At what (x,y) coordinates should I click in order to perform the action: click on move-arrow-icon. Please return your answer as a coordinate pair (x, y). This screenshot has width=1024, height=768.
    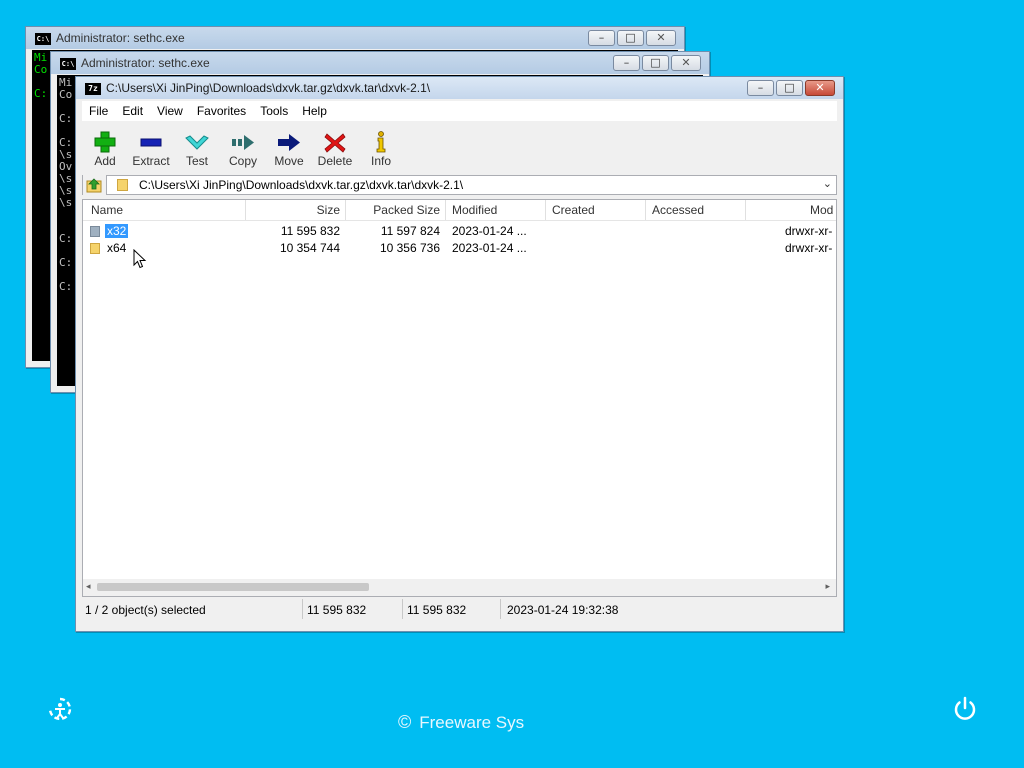
    Looking at the image, I should click on (289, 142).